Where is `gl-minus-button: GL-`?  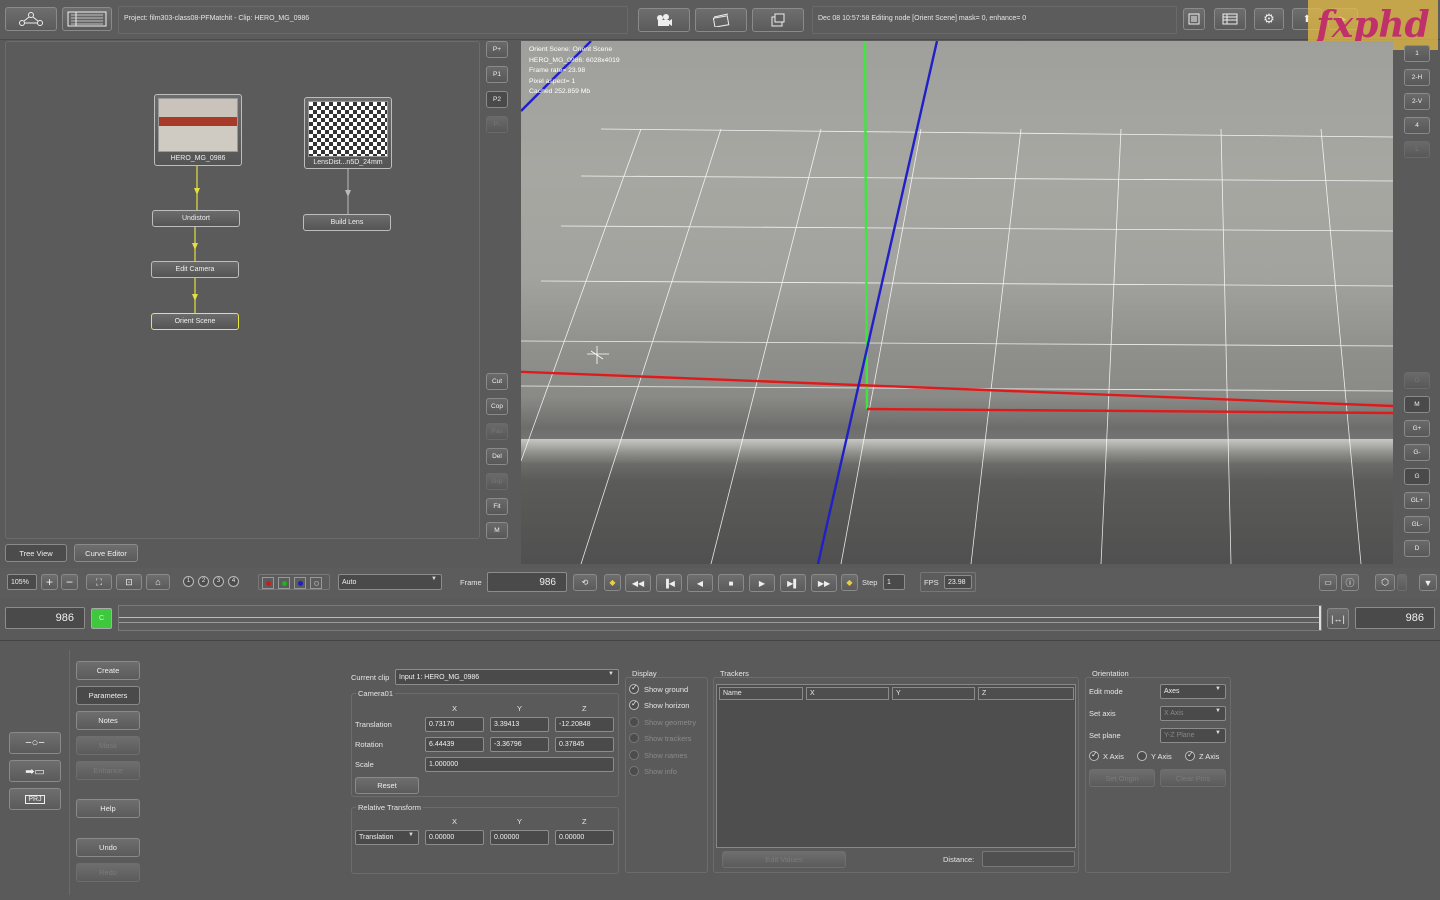 gl-minus-button: GL- is located at coordinates (1417, 524).